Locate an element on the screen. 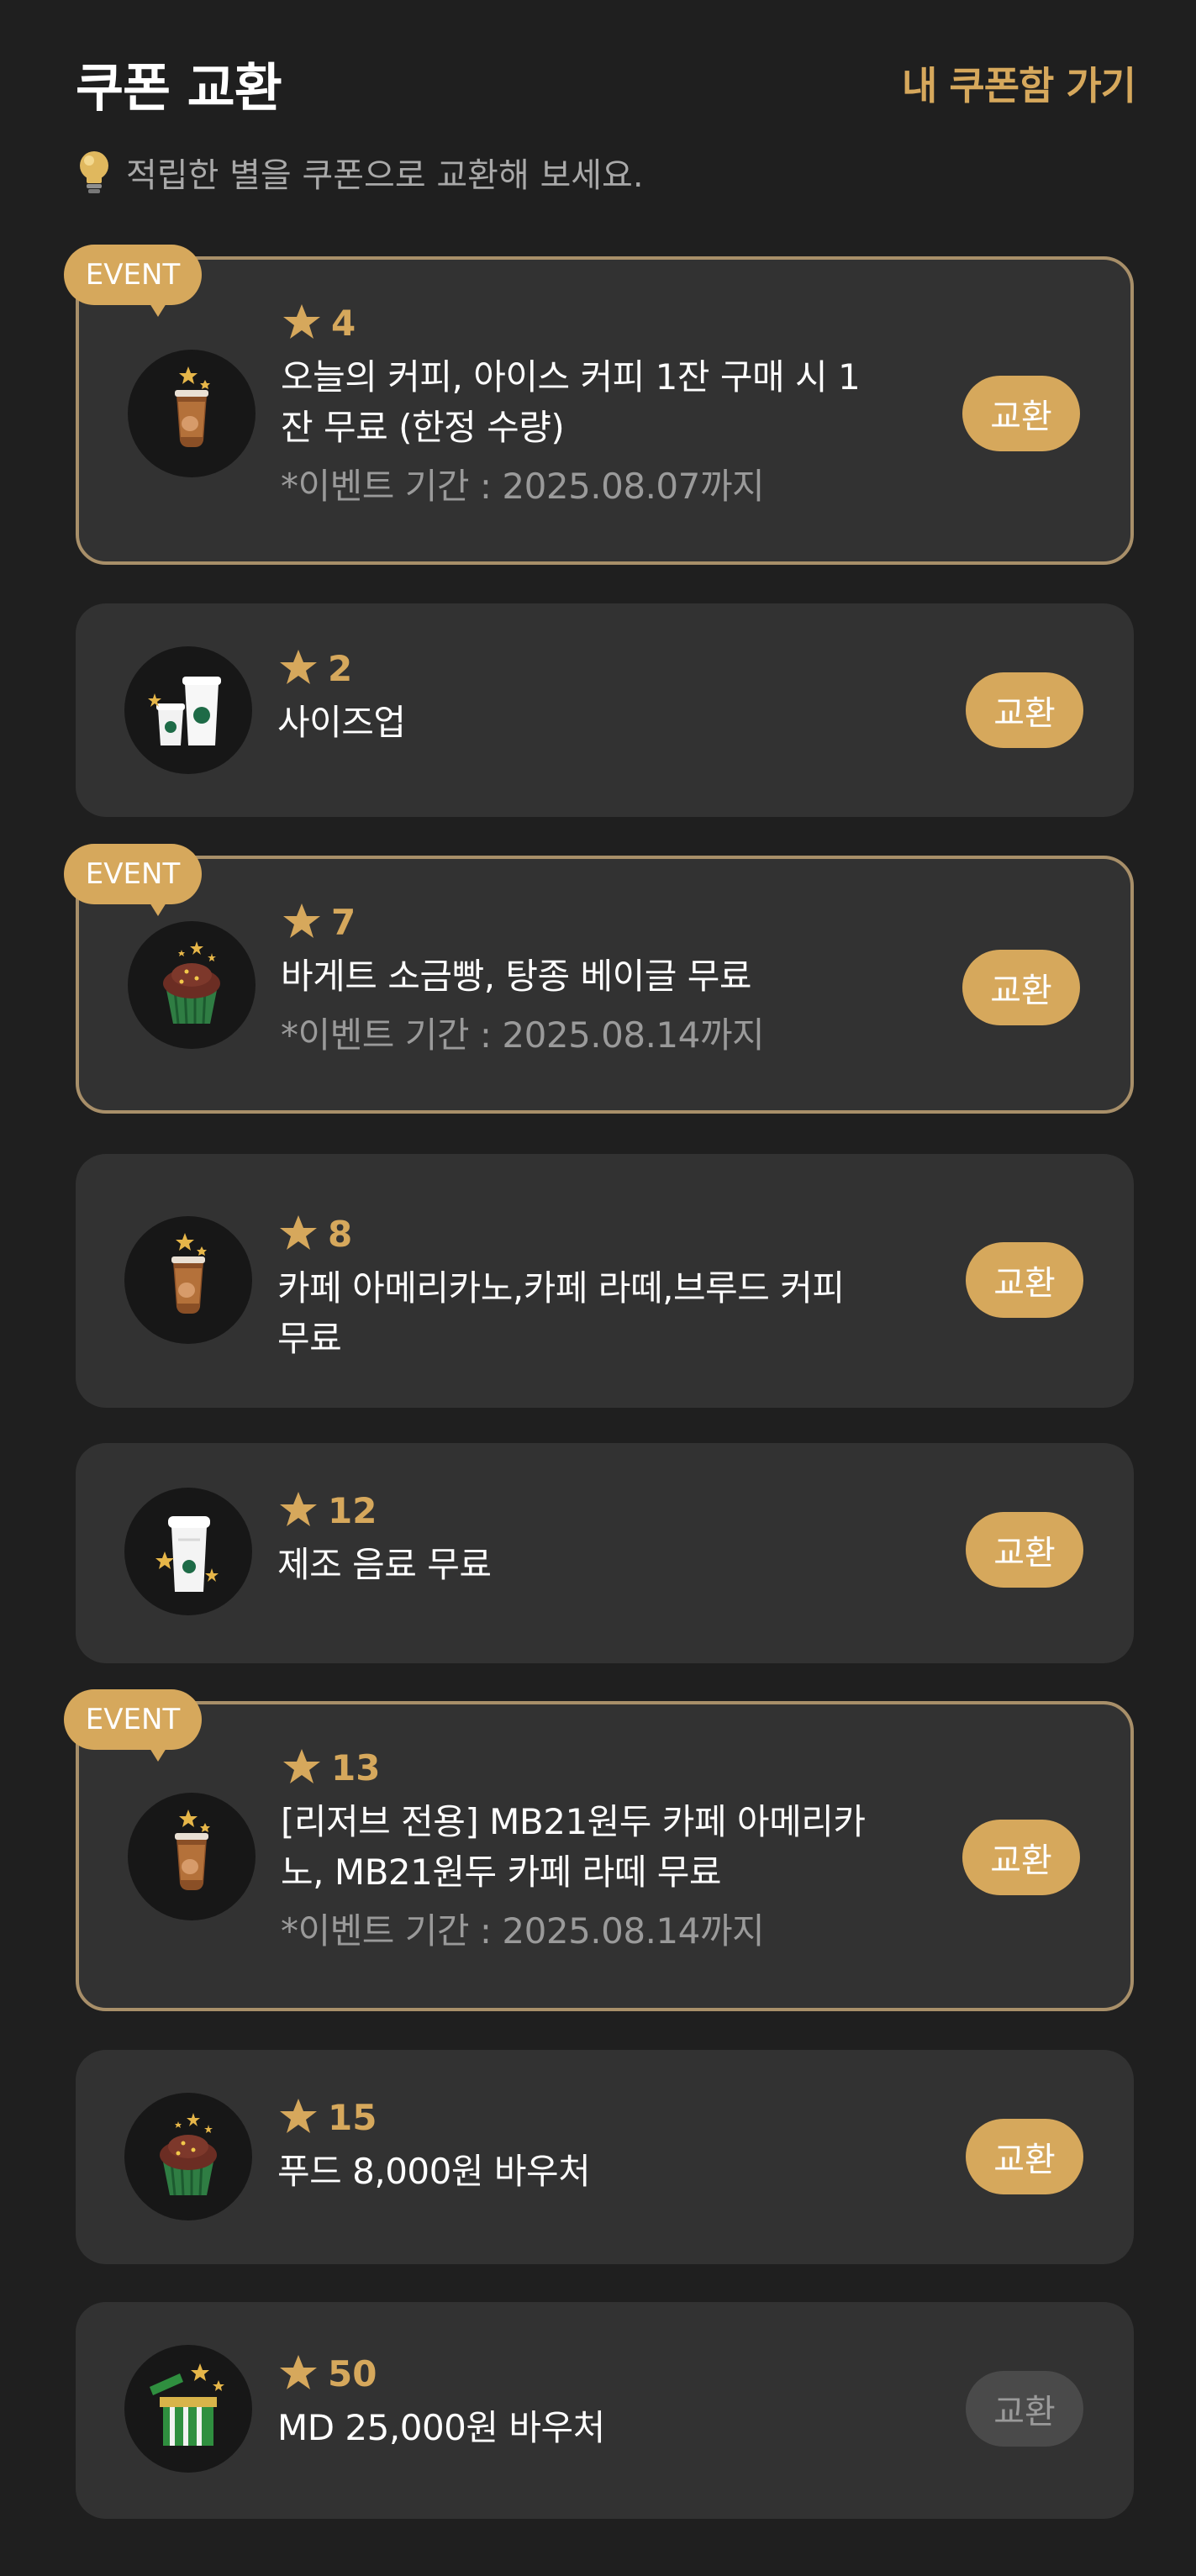  coupon-card: 12 제조 음료 무료 교환 is located at coordinates (605, 1553).